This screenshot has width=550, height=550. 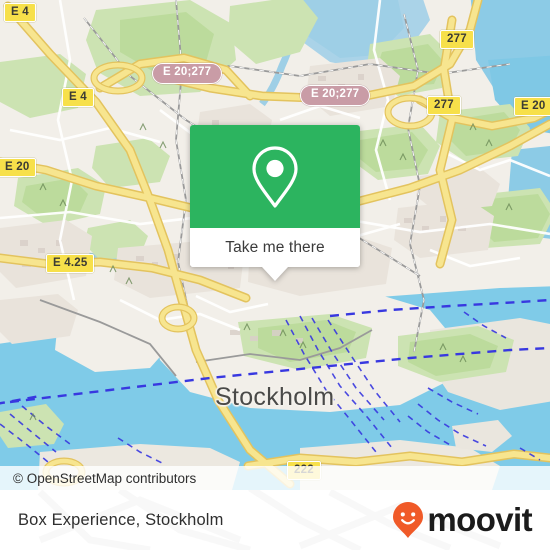 I want to click on road-shield-e425: E 4.25, so click(x=70, y=263).